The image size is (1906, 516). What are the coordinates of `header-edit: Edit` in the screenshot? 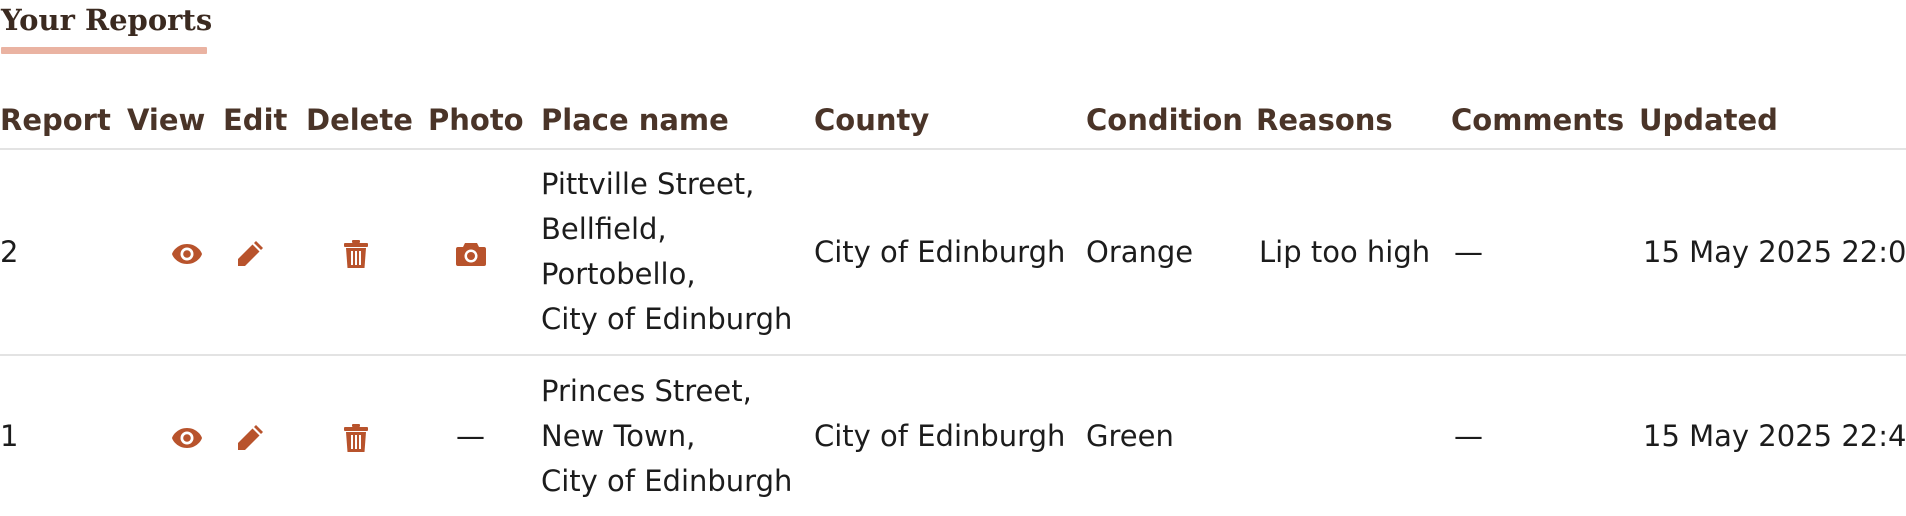 It's located at (264, 121).